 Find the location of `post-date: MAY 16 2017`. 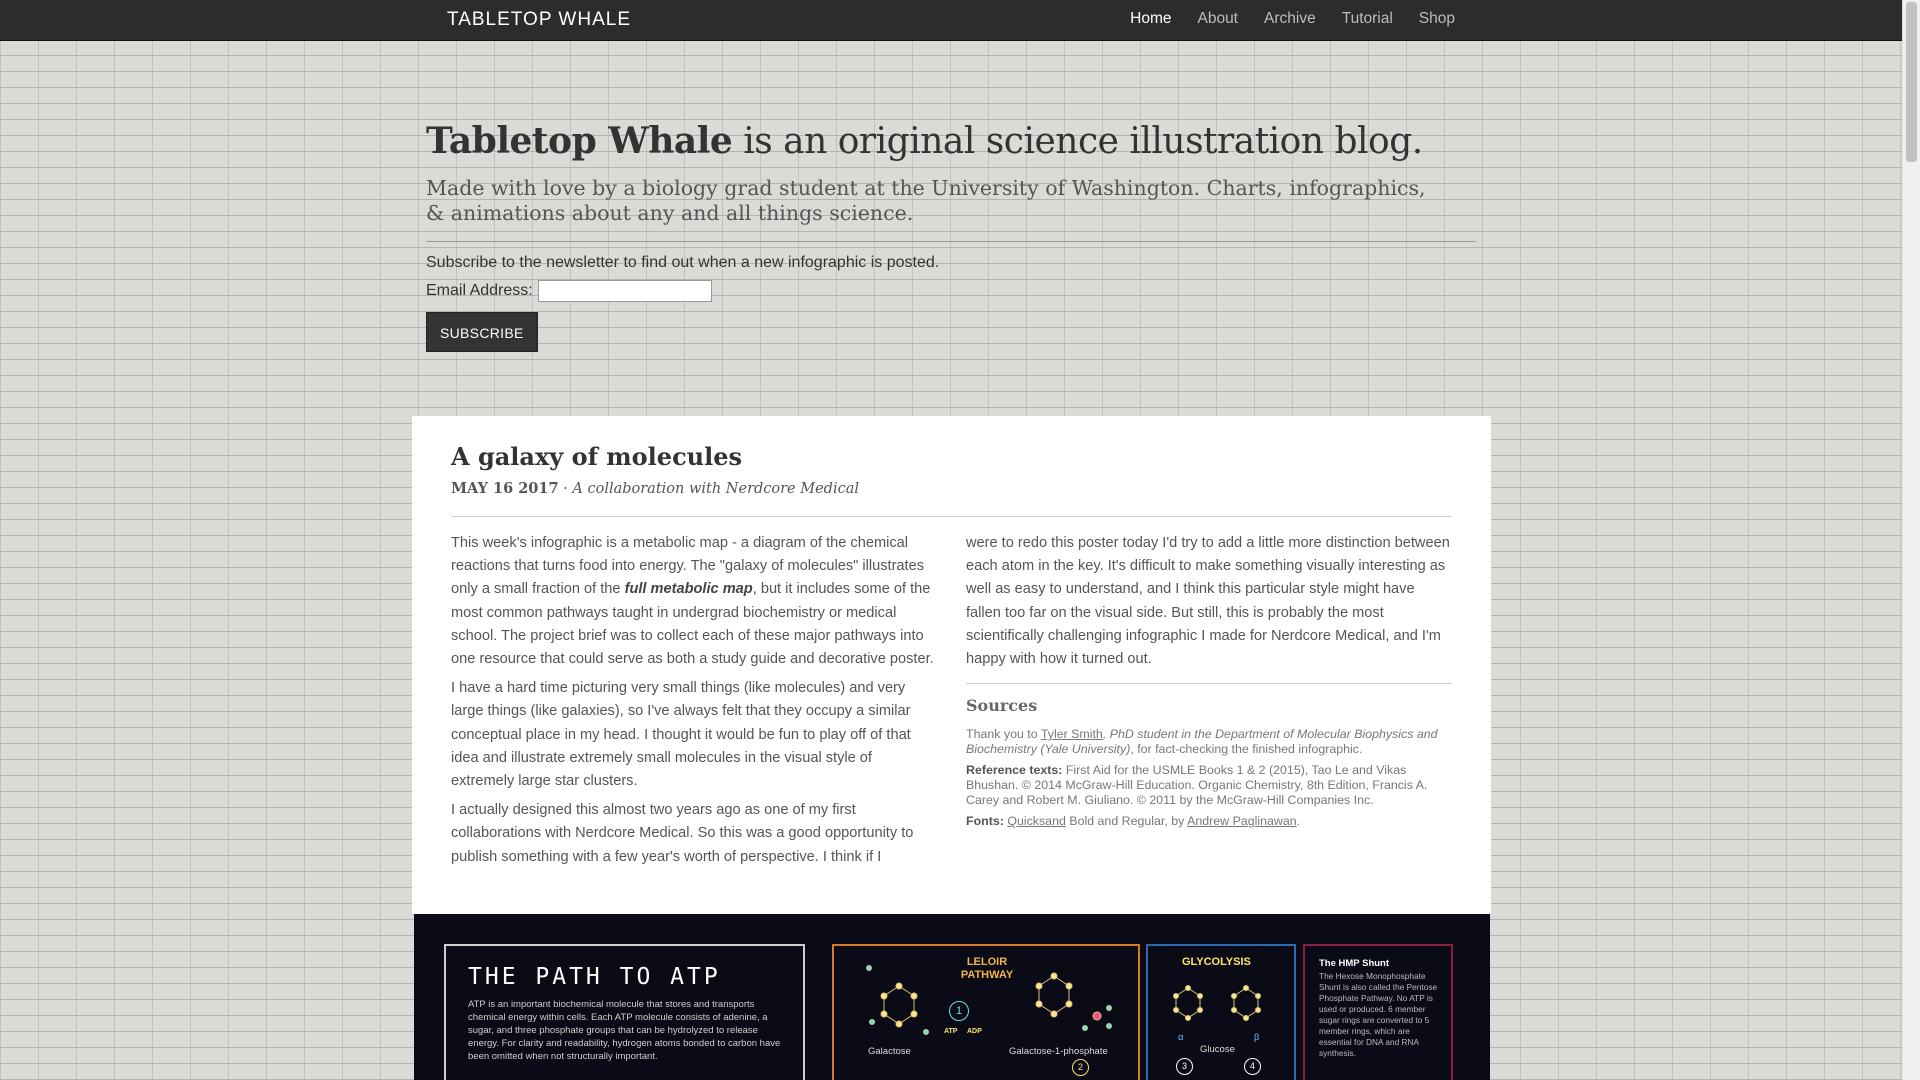

post-date: MAY 16 2017 is located at coordinates (505, 488).